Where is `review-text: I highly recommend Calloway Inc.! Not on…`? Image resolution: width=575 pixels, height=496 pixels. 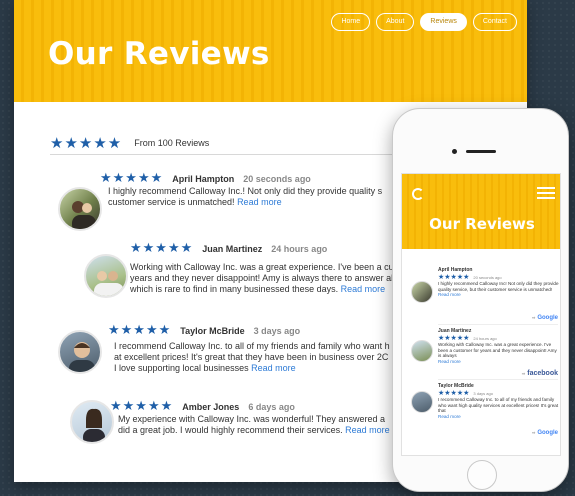
review-text: I highly recommend Calloway Inc.! Not on… is located at coordinates (258, 197).